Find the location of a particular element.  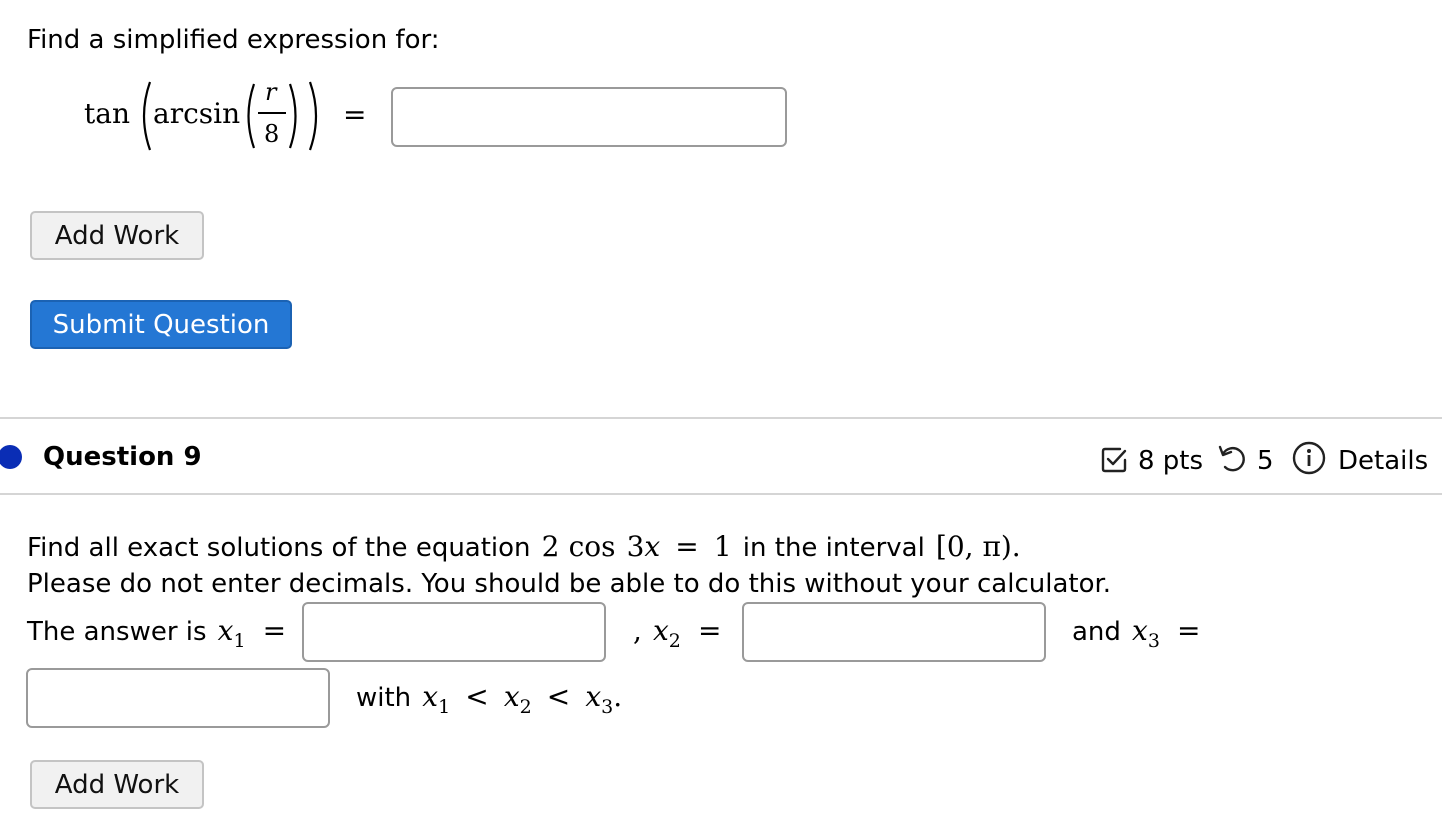

outer-paren-right is located at coordinates (313, 116).